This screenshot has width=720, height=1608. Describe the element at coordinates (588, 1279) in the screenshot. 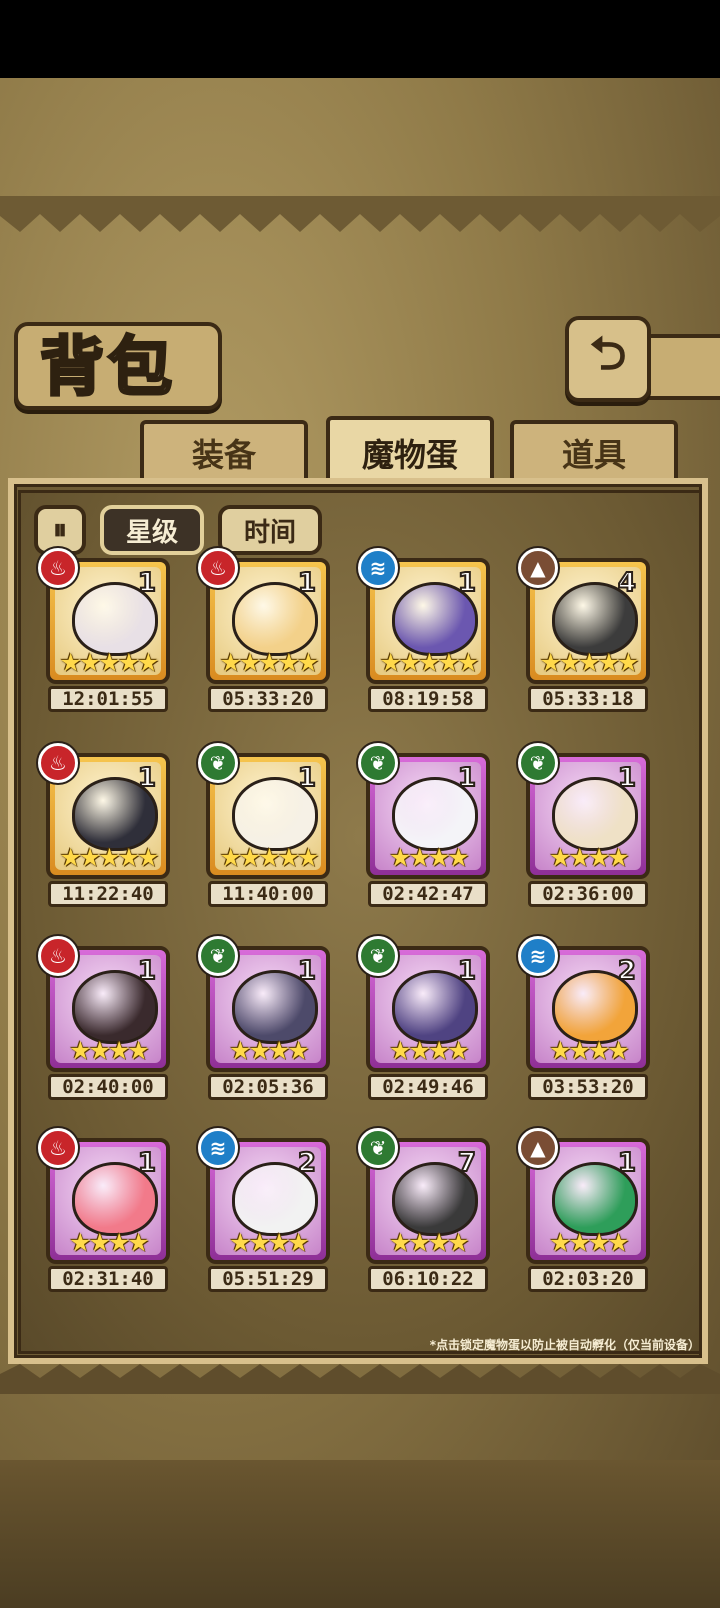

I see `hatch-timer: 02:03:20` at that location.